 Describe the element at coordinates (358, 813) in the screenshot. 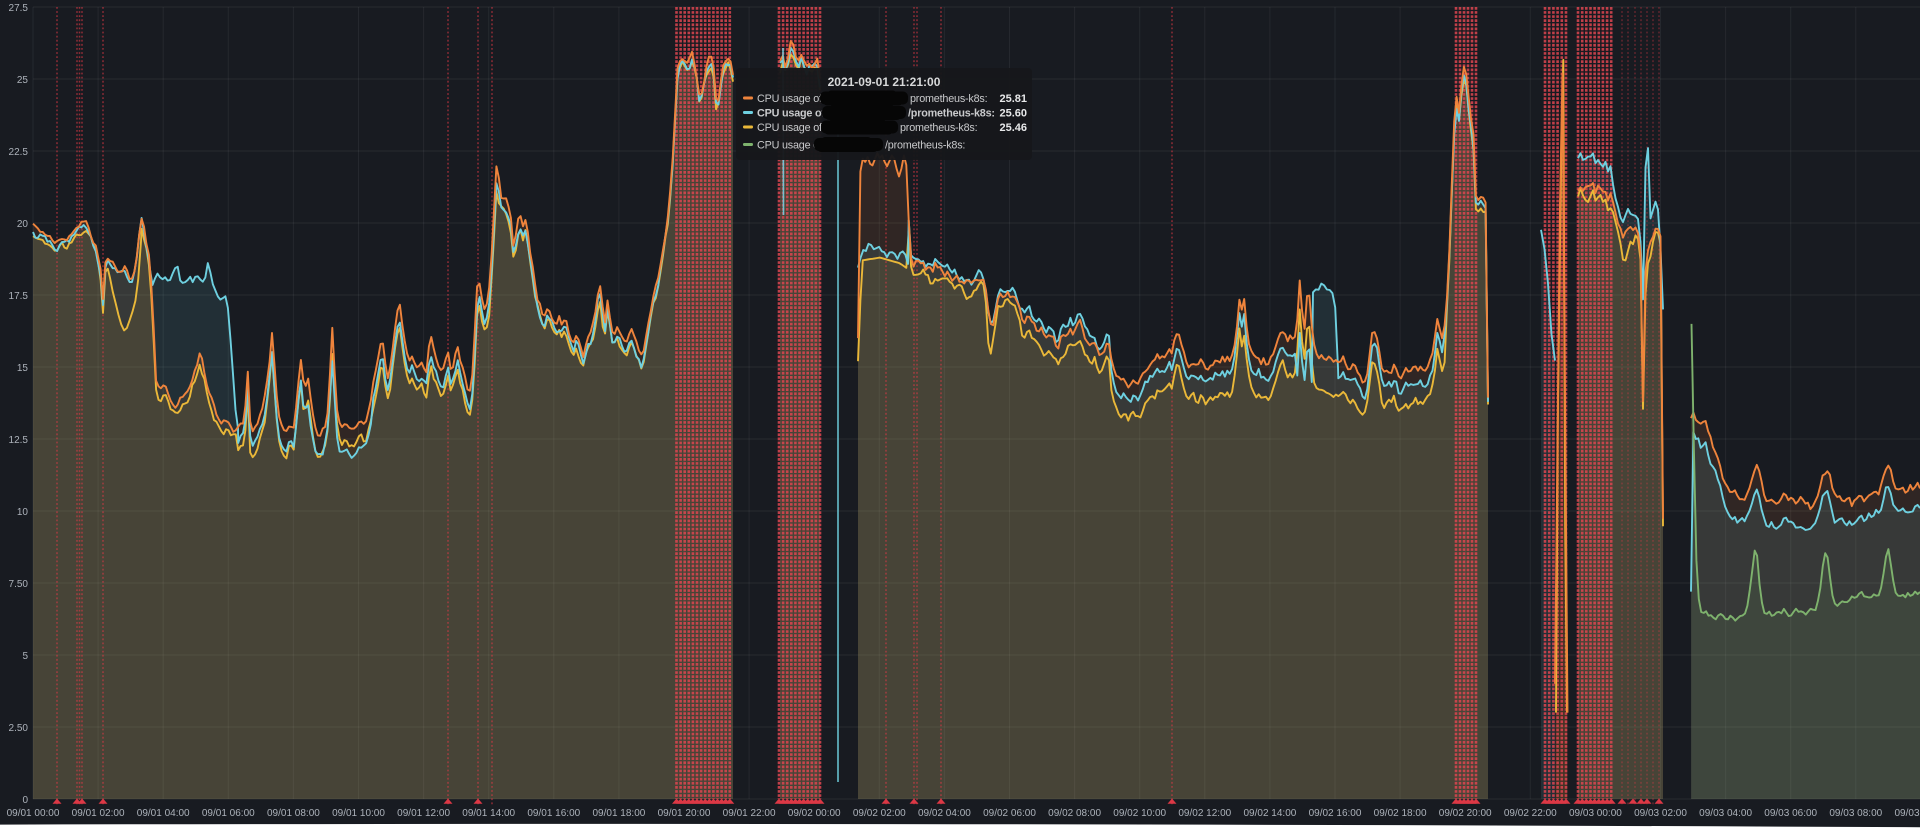

I see `svg-text: 09/01 10:00` at that location.